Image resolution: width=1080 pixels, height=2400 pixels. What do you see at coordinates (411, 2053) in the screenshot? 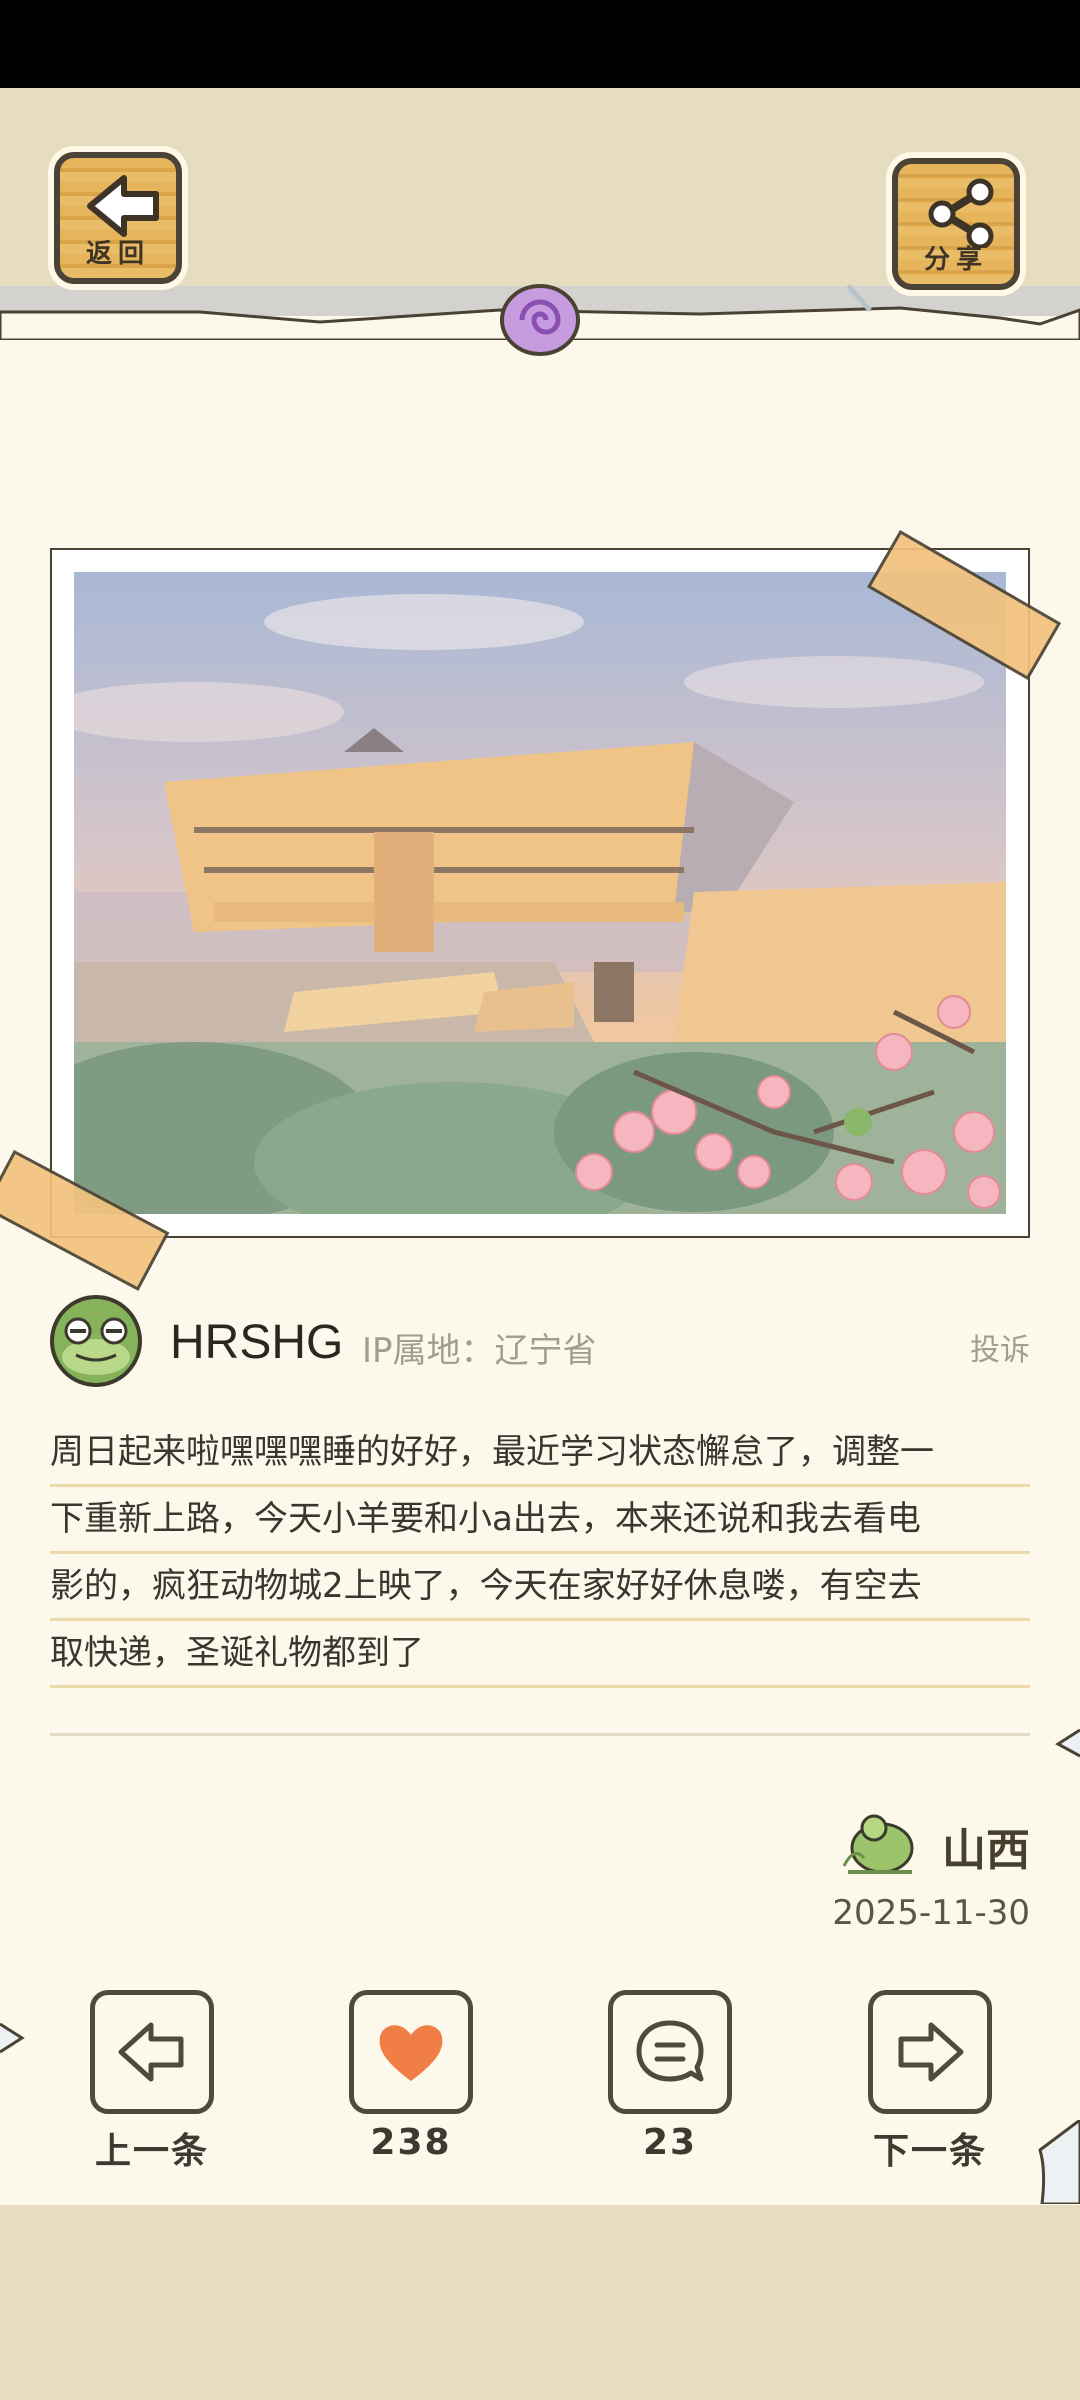
I see `heart-icon` at bounding box center [411, 2053].